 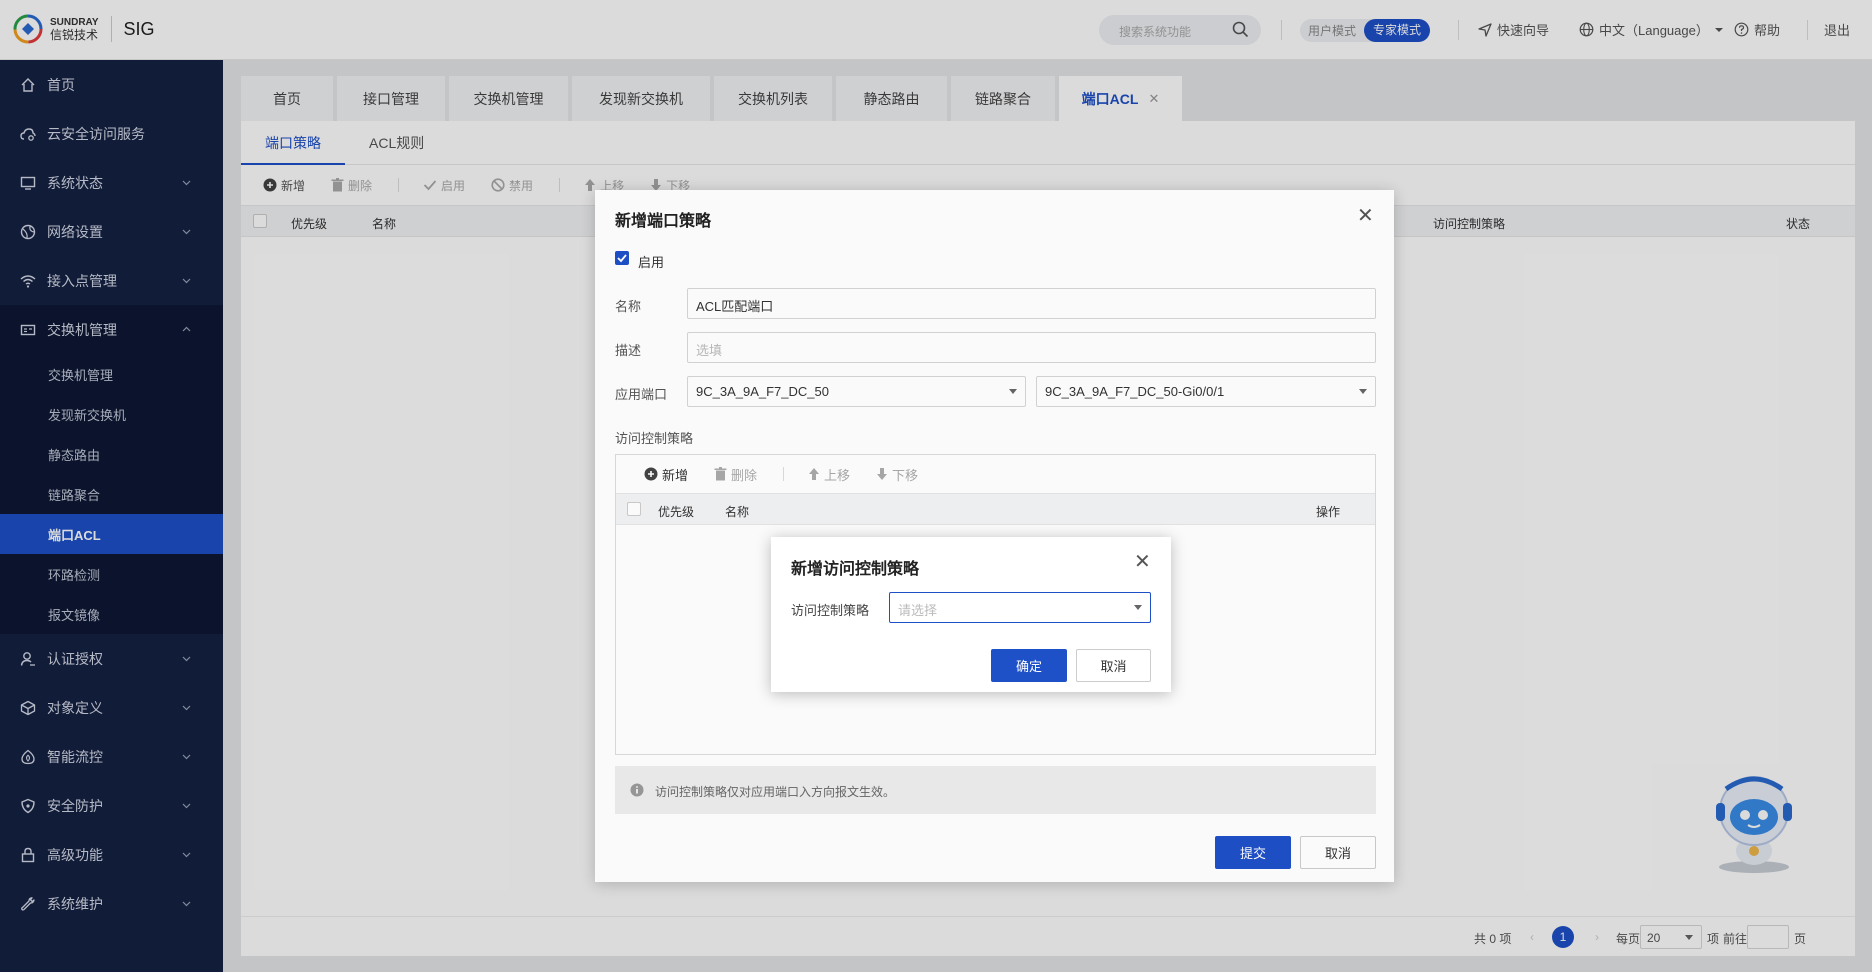 I want to click on dialog-title: 新增访问控制策略, so click(x=855, y=569).